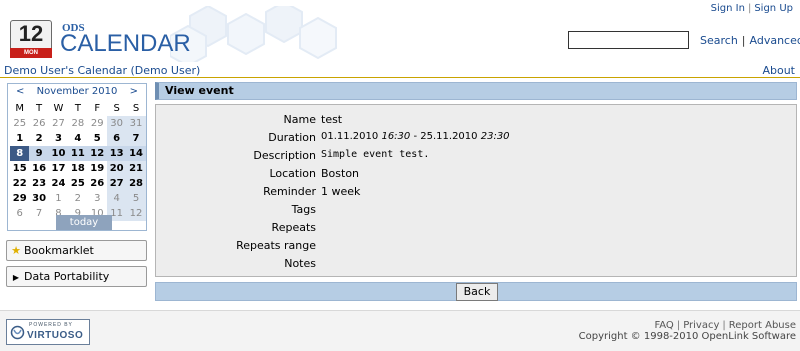 The image size is (800, 351). I want to click on mini-calendar-header: < November 2010 >, so click(77, 93).